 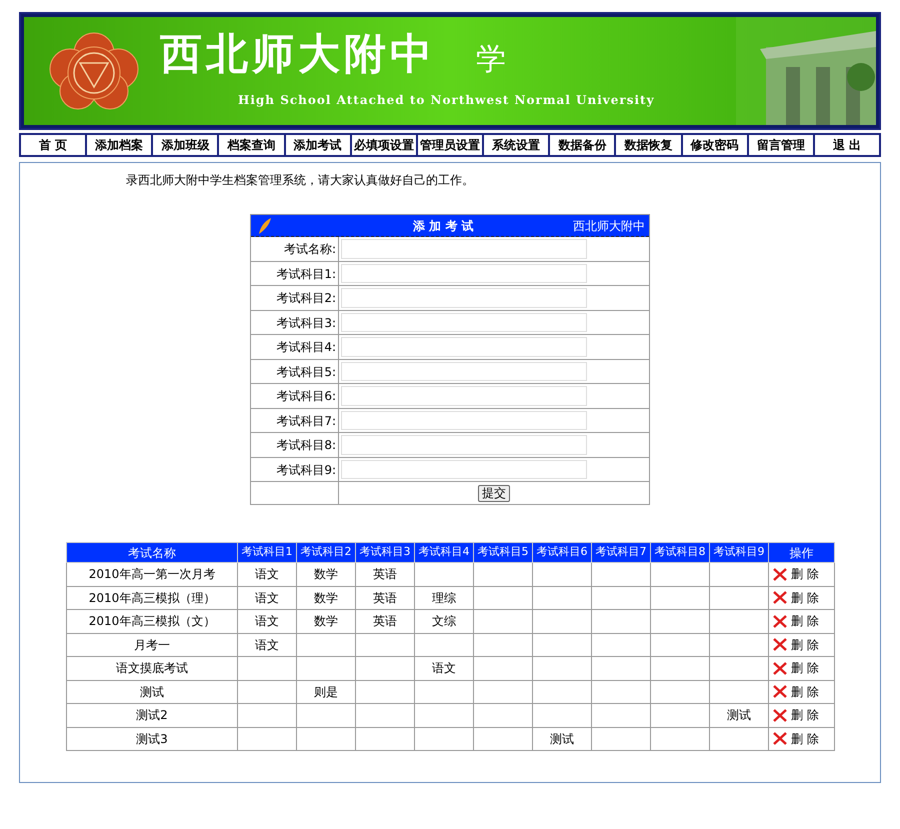 What do you see at coordinates (446, 100) in the screenshot?
I see `school-subtitle: High School Attached to Northwest Normal University` at bounding box center [446, 100].